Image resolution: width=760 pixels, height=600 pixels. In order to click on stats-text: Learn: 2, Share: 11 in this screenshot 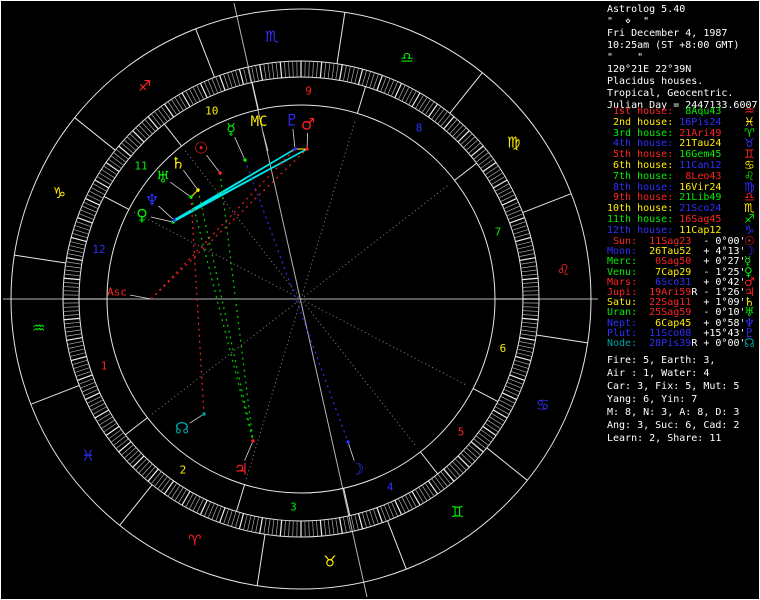, I will do `click(664, 438)`.